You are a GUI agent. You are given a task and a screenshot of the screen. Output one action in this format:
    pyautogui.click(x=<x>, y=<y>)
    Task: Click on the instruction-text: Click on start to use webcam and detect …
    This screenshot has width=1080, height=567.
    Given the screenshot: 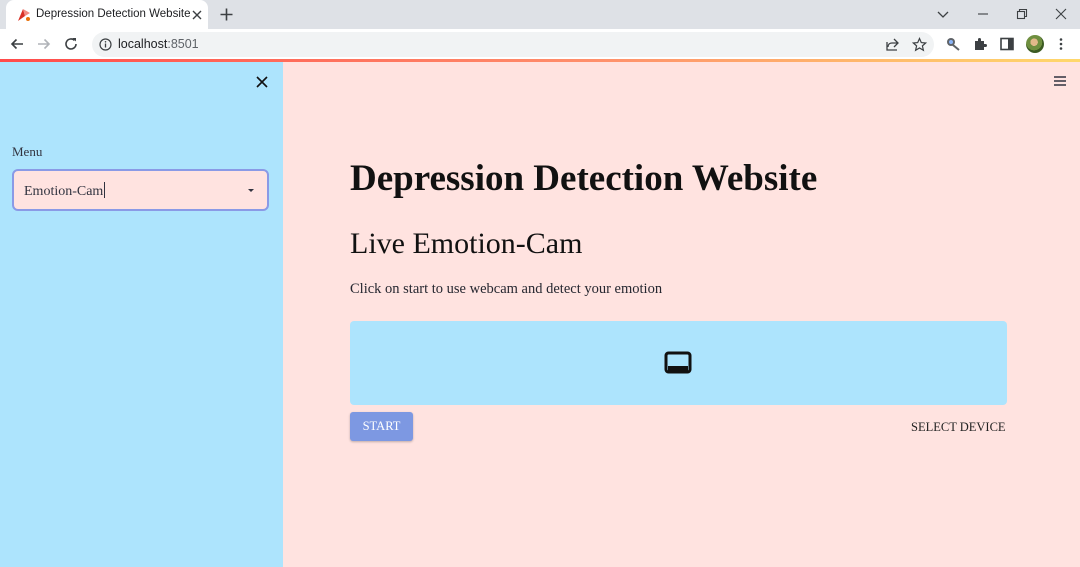 What is the action you would take?
    pyautogui.click(x=506, y=289)
    